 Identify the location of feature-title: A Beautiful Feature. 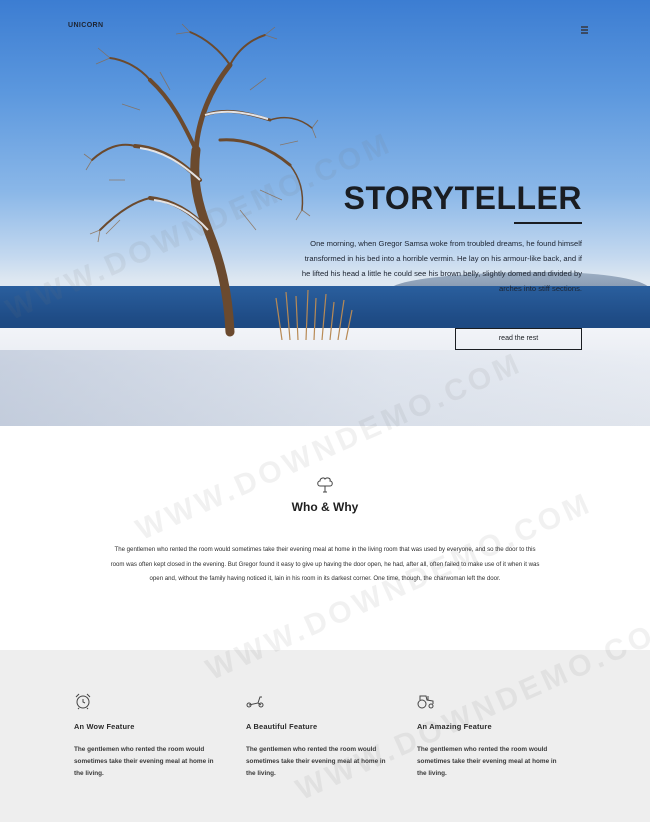
(282, 726).